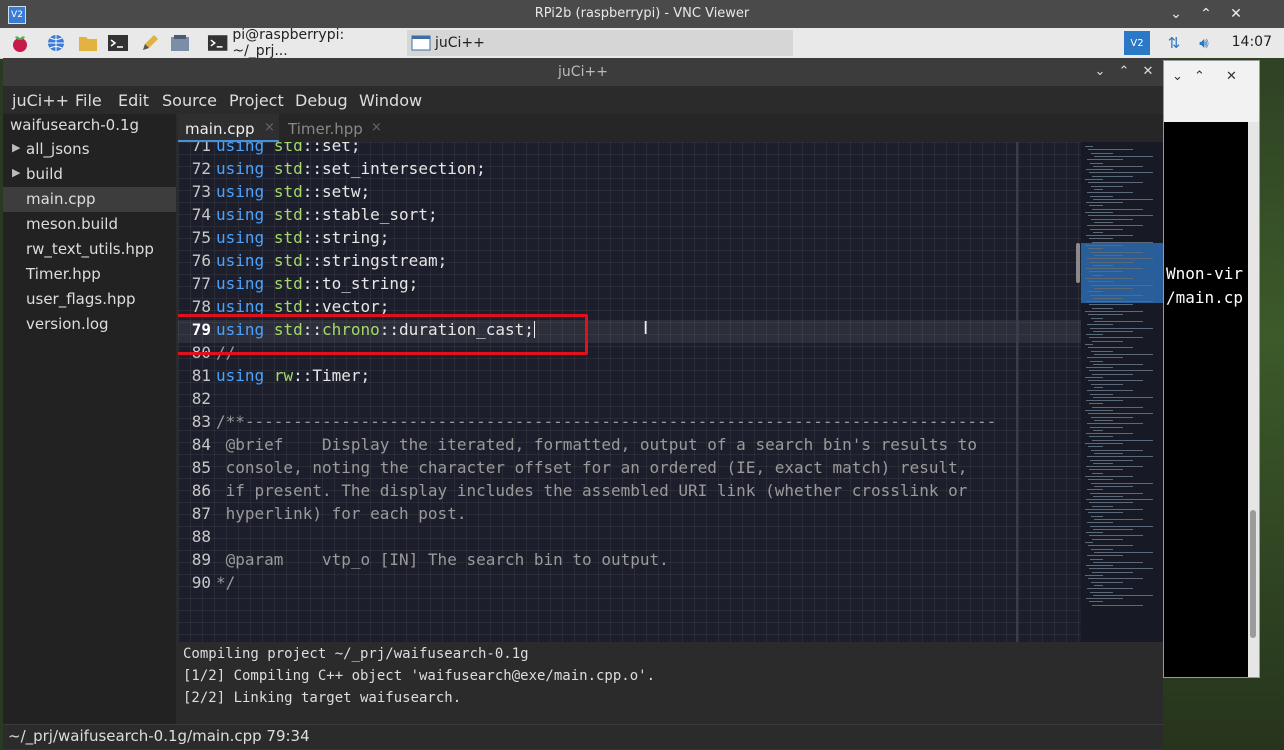 Image resolution: width=1284 pixels, height=750 pixels. What do you see at coordinates (89, 299) in the screenshot?
I see `tree-item-user-flags: user_flags.hpp` at bounding box center [89, 299].